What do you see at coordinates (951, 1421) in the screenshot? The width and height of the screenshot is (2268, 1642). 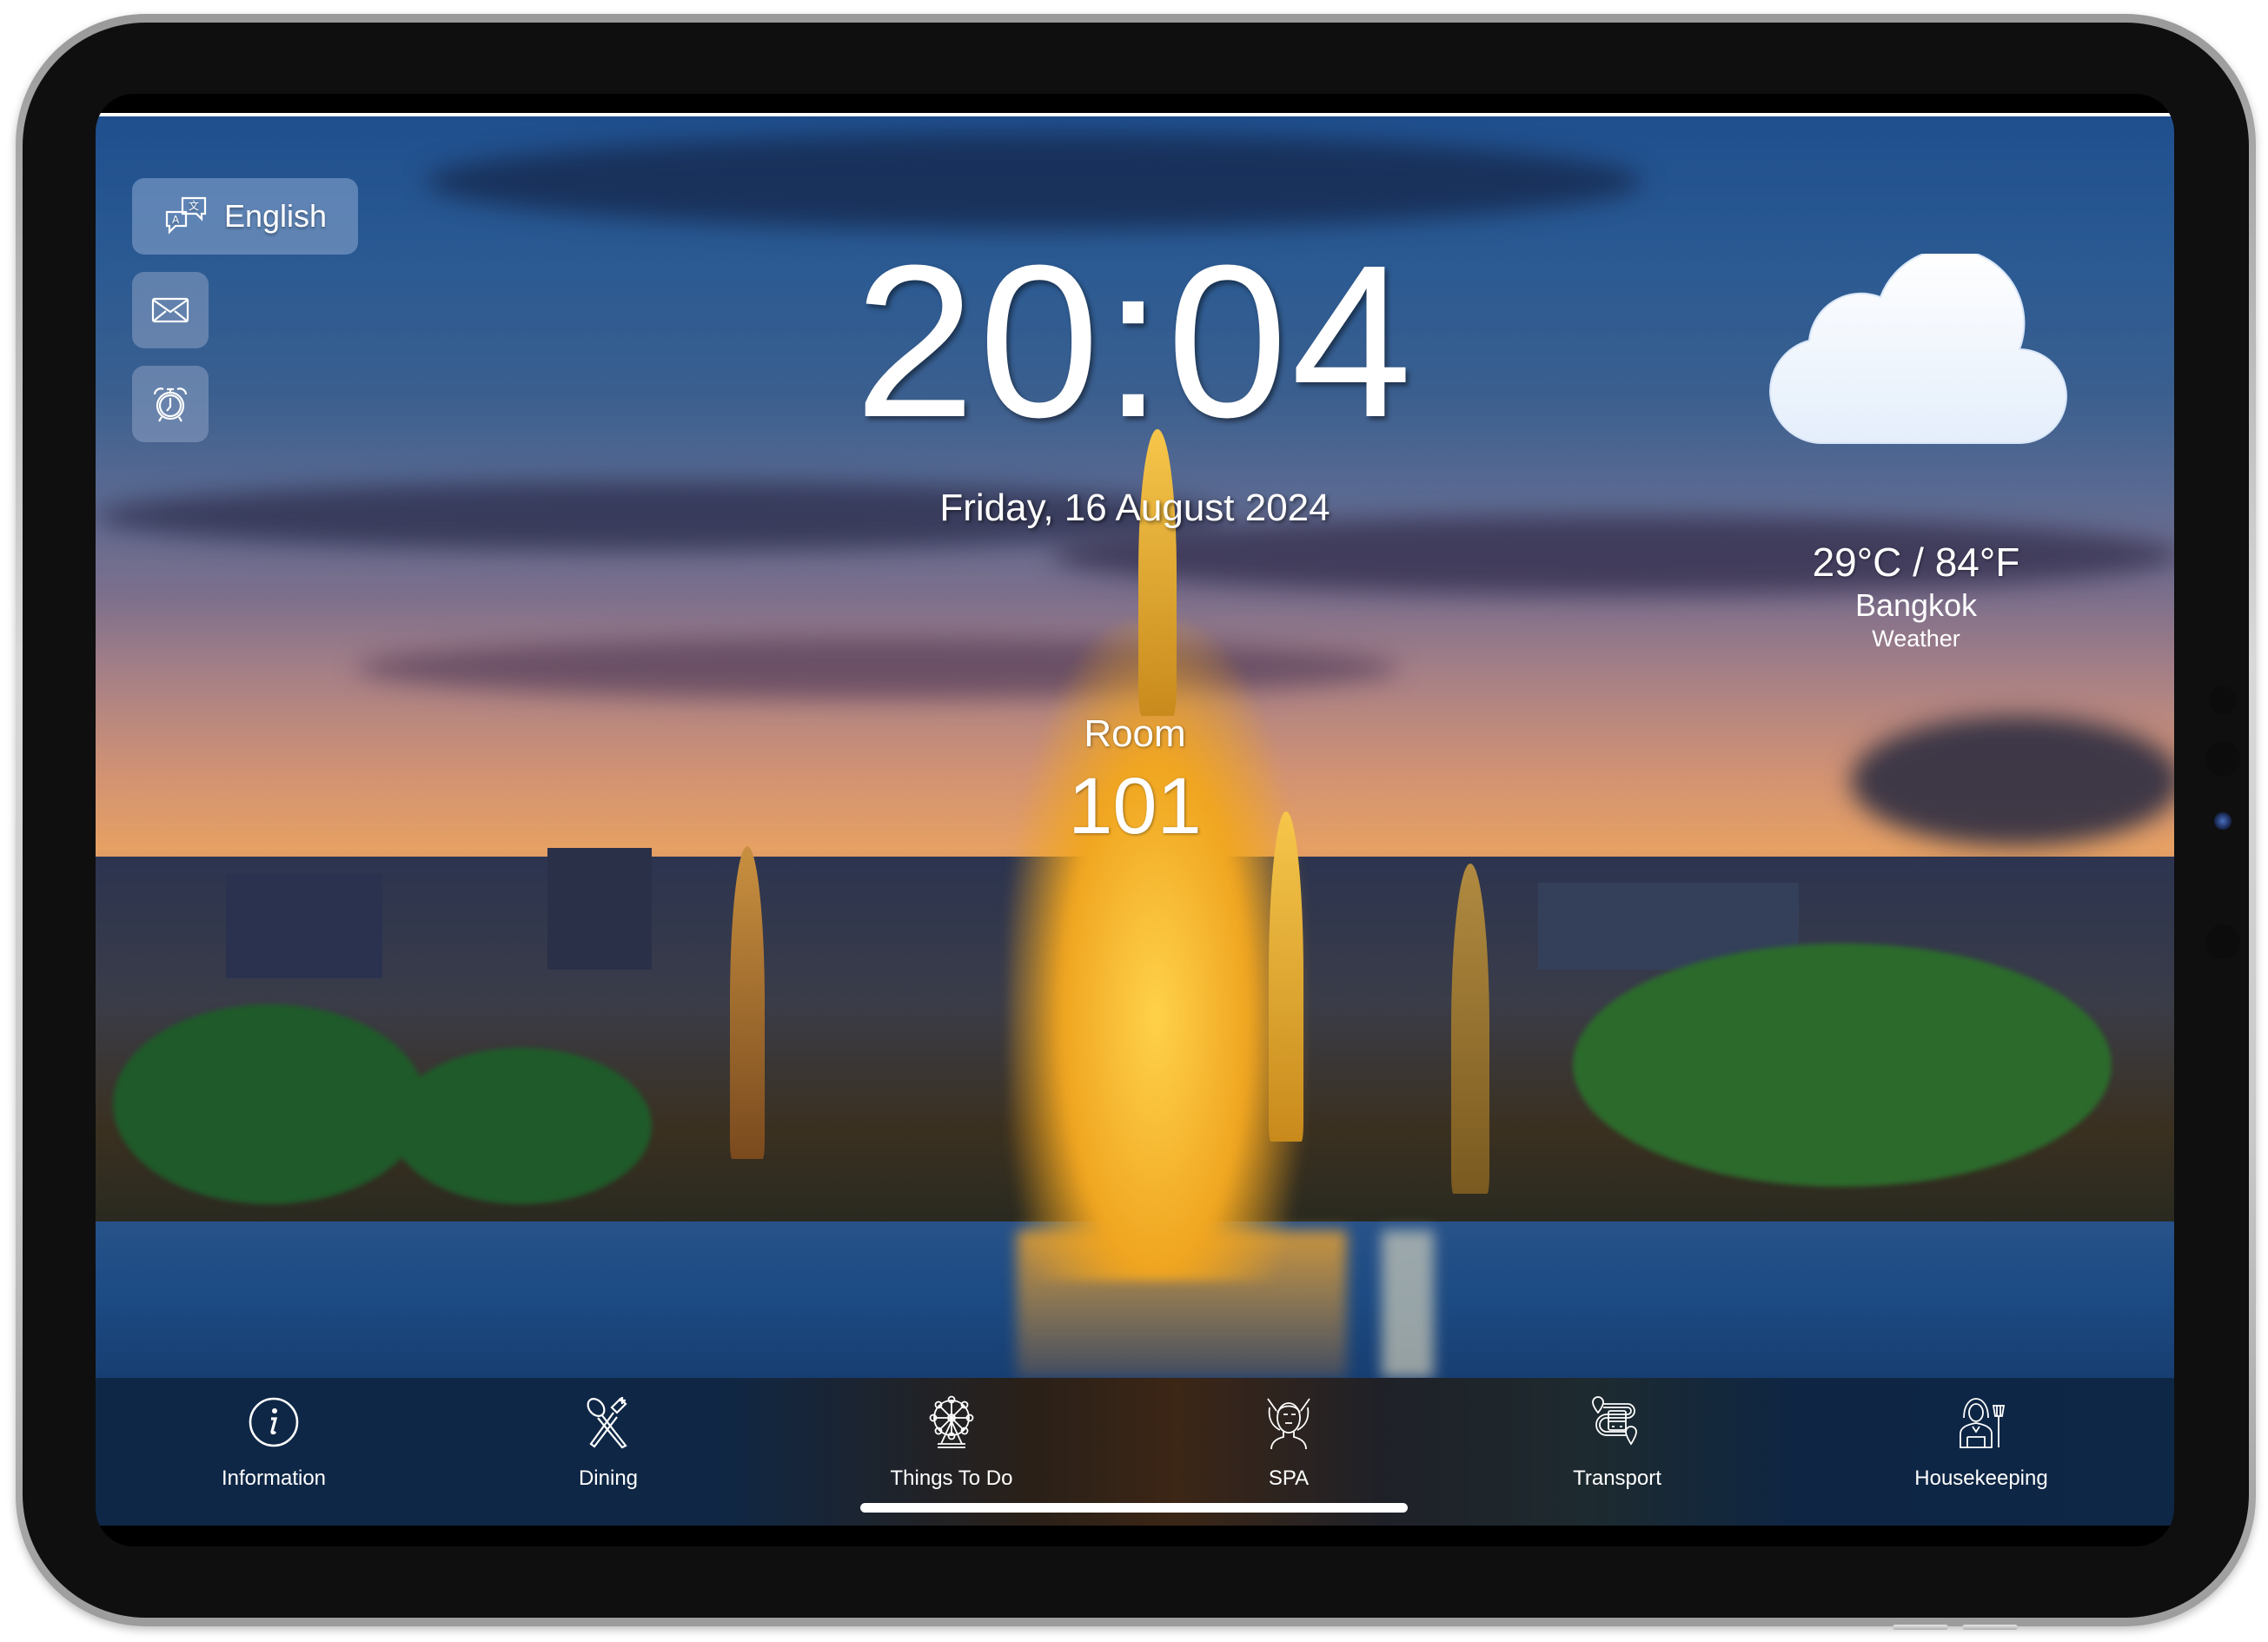 I see `ferris-wheel-icon` at bounding box center [951, 1421].